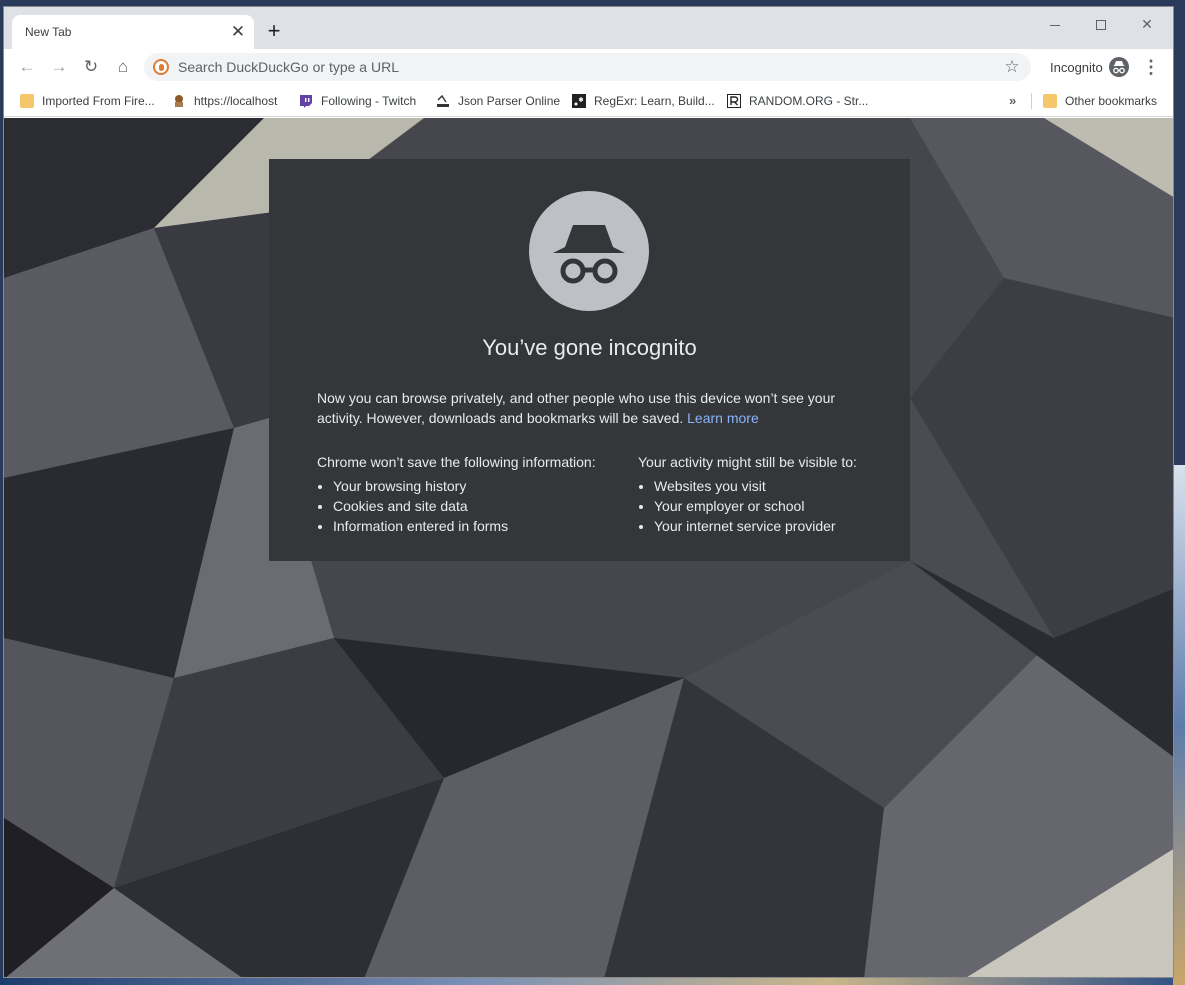 The height and width of the screenshot is (985, 1185). What do you see at coordinates (796, 526) in the screenshot?
I see `list-item: Your internet service provider` at bounding box center [796, 526].